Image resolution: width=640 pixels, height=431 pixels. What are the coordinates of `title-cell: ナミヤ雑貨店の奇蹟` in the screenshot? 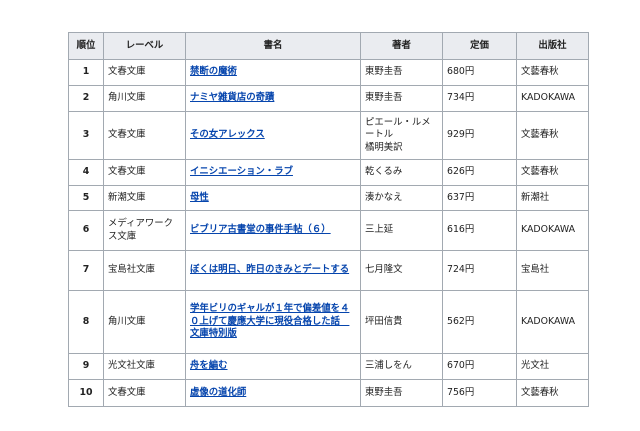 It's located at (273, 98).